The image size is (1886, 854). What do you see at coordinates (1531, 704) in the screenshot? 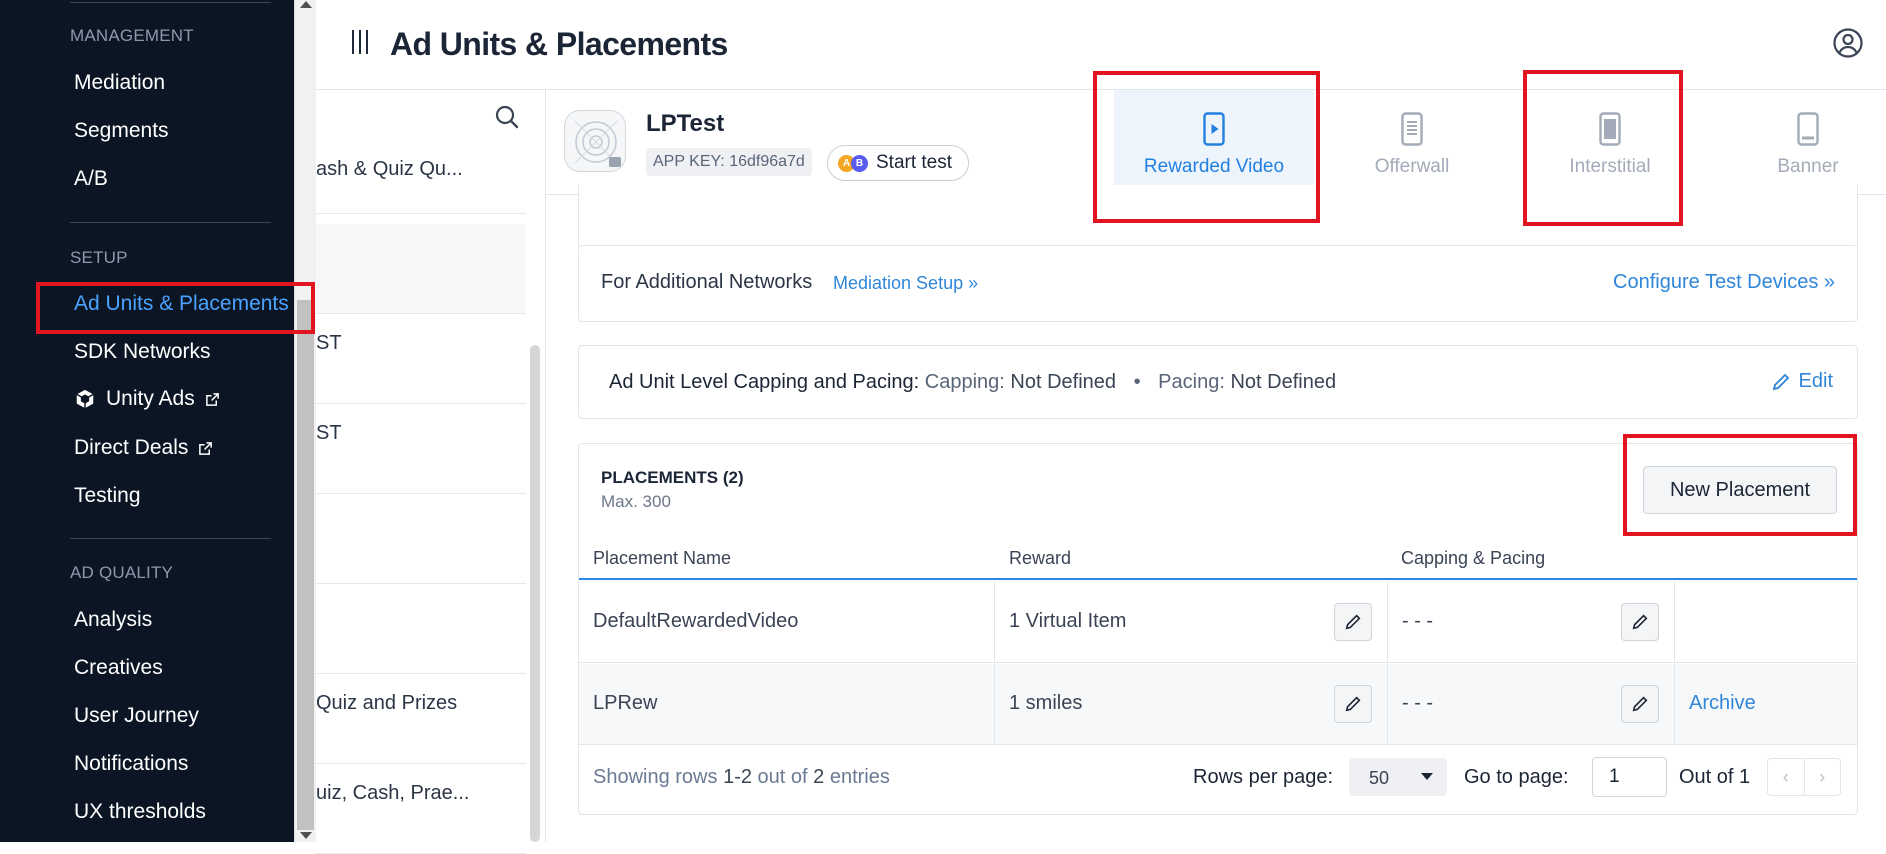
I see `cell-capping: - - -` at bounding box center [1531, 704].